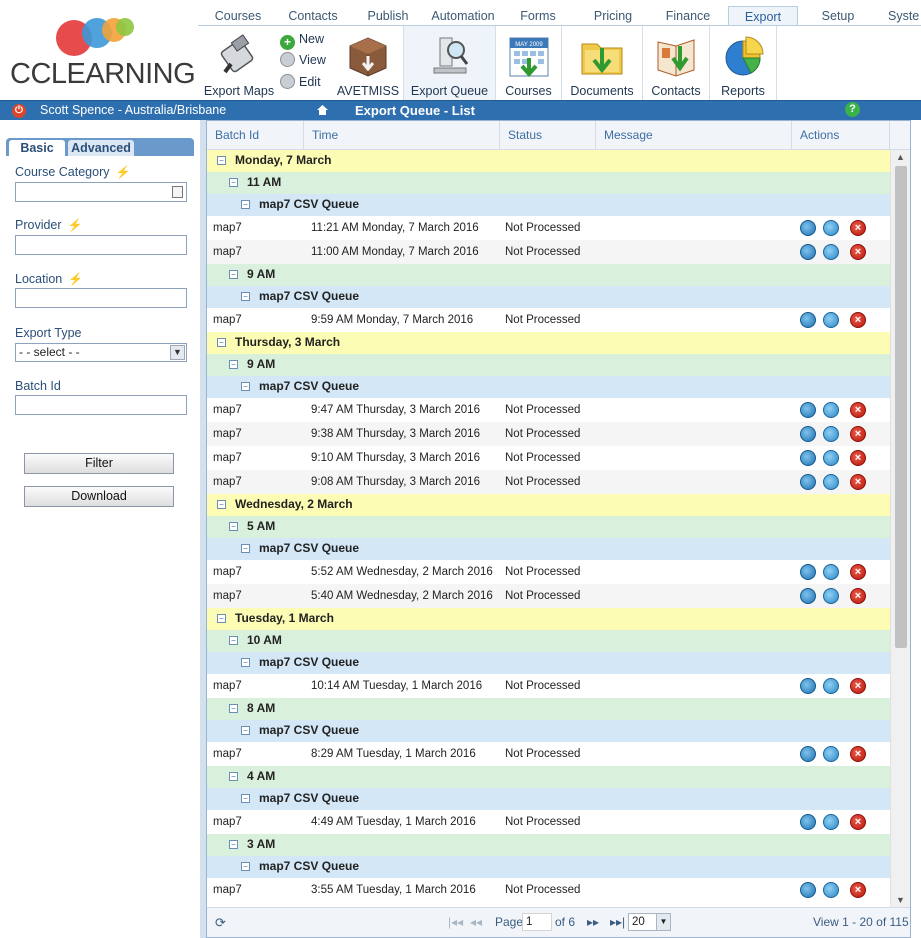 This screenshot has width=921, height=938. I want to click on user-name: Scott Spence - Australia/Brisbane, so click(133, 110).